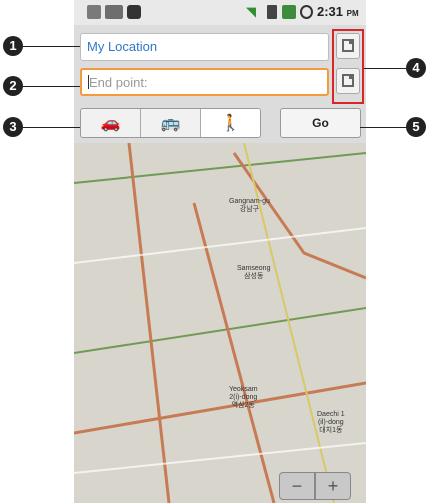 This screenshot has height=503, width=427. Describe the element at coordinates (289, 12) in the screenshot. I see `battery-icon` at that location.